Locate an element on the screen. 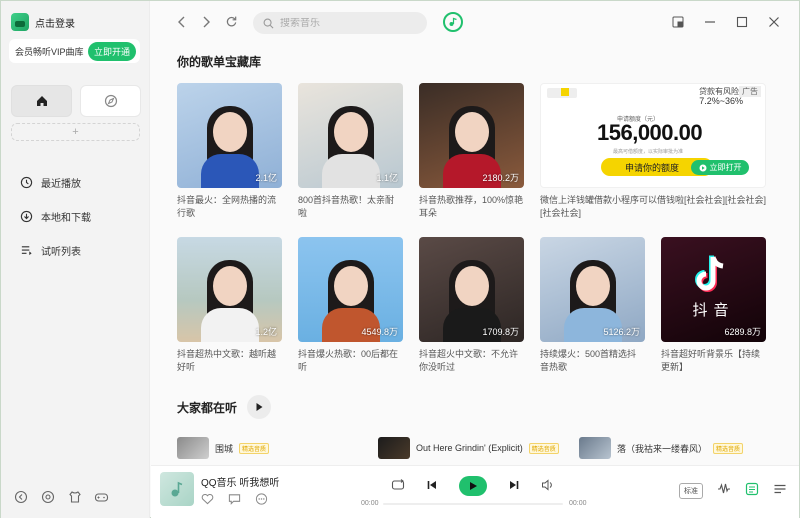 The image size is (800, 518). playlist-card: 2.1亿 抖音最火：全网热播的流行歌 is located at coordinates (229, 151).